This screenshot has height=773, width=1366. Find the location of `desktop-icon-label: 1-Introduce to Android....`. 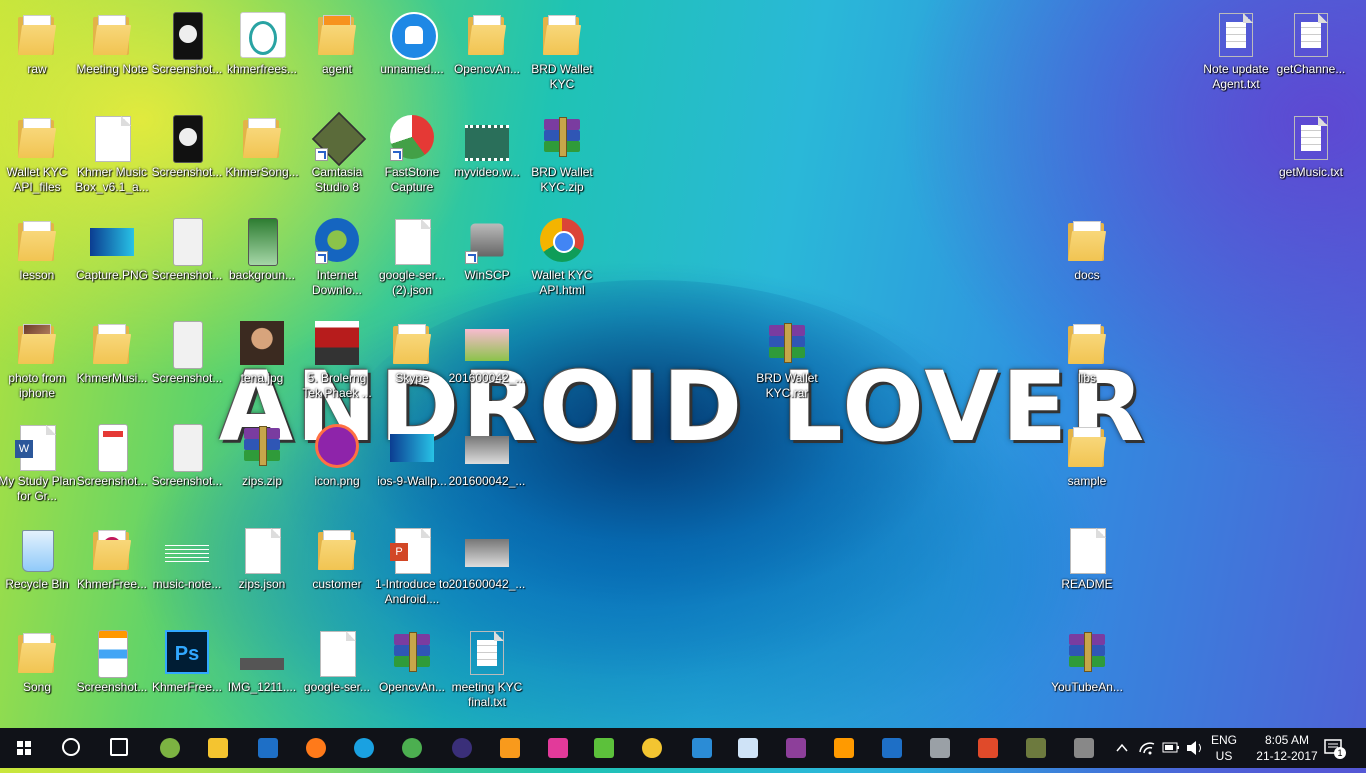

desktop-icon-label: 1-Introduce to Android.... is located at coordinates (412, 591).